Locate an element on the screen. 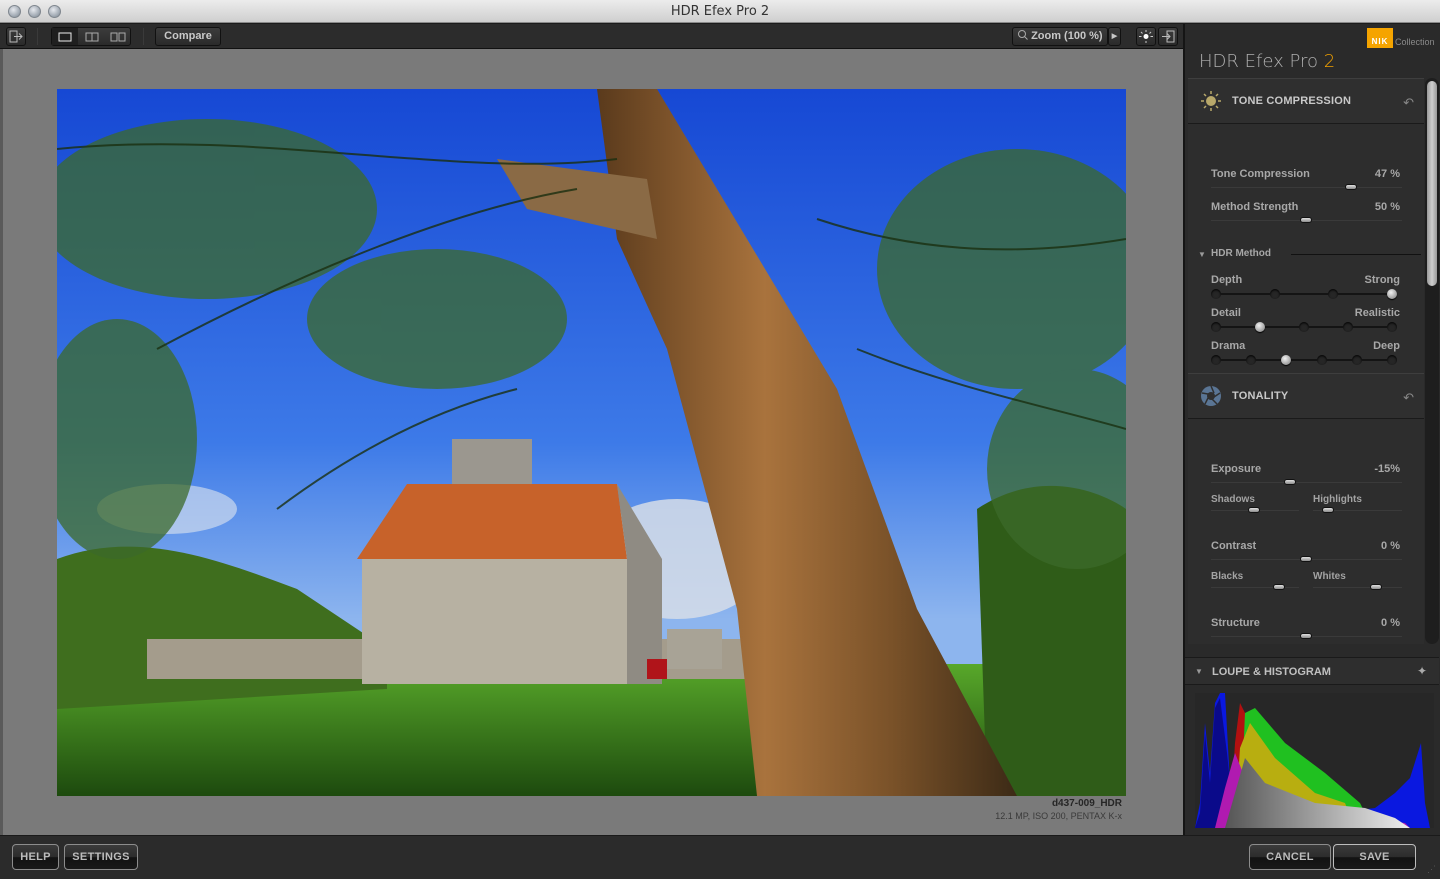  depth-step-slider is located at coordinates (1304, 294).